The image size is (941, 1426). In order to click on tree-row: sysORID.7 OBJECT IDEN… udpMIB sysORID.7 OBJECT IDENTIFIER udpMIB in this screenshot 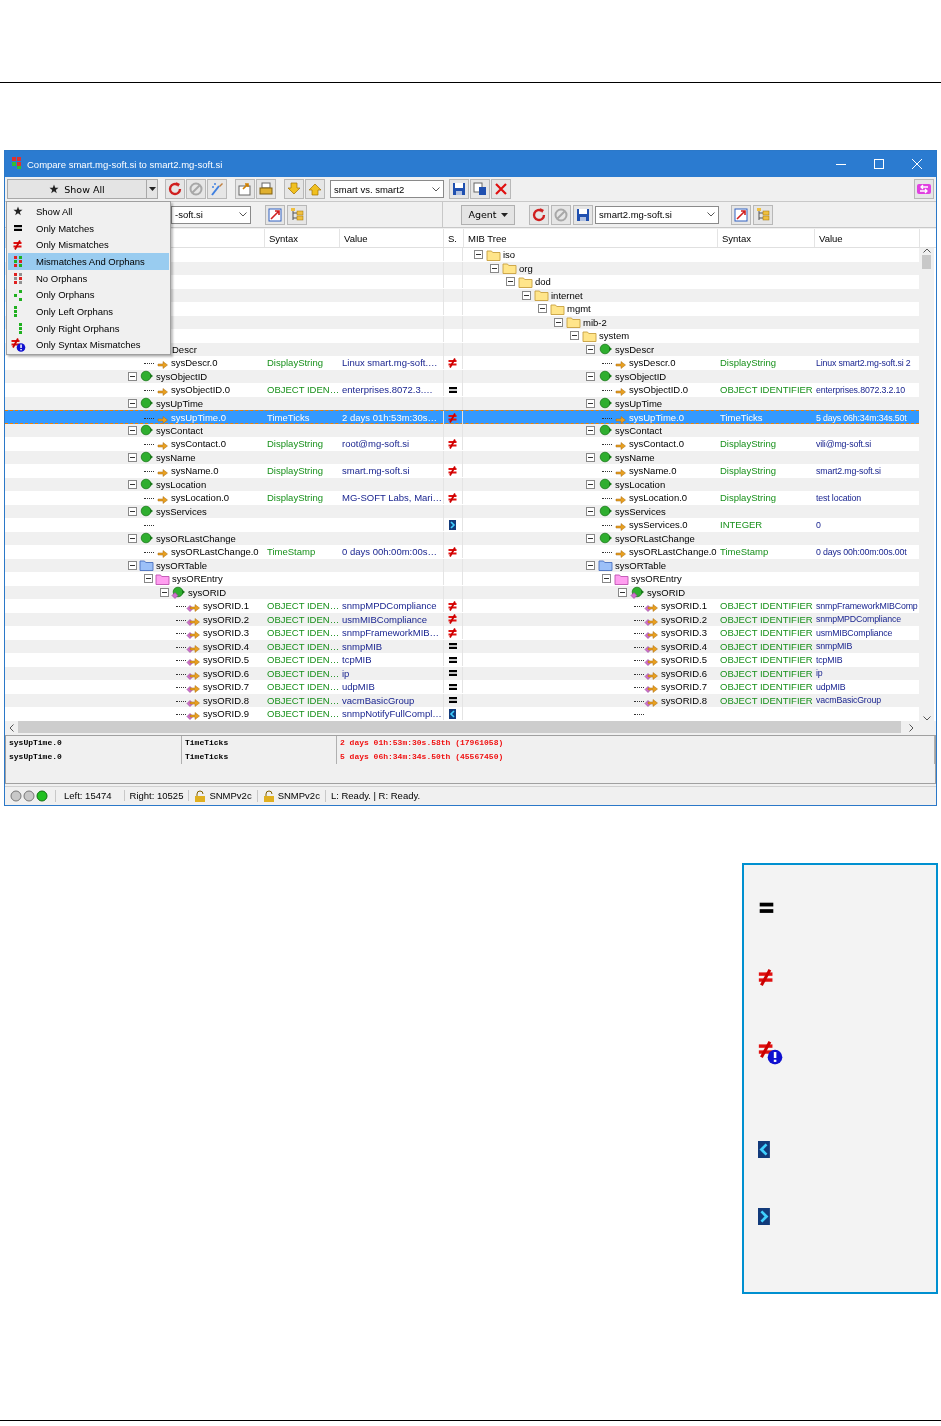, I will do `click(462, 687)`.